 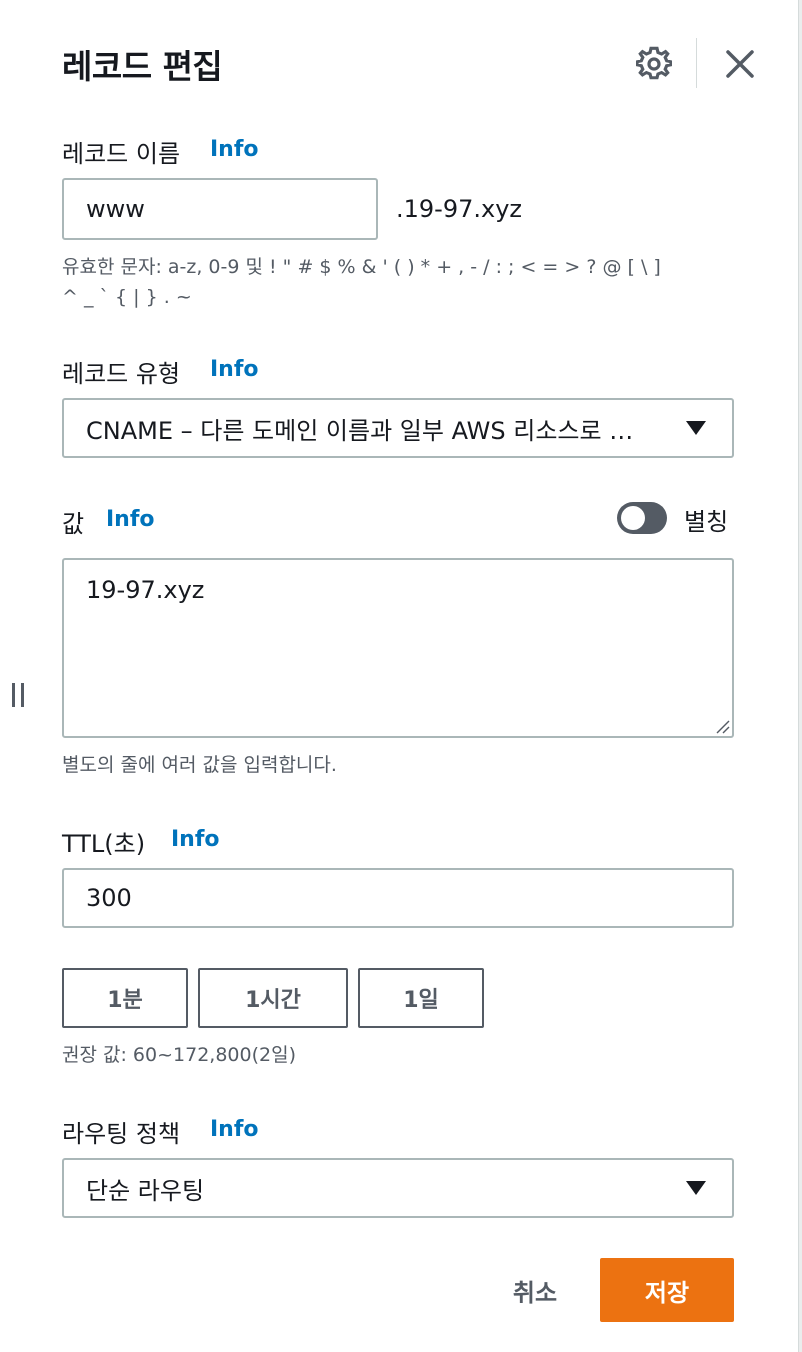 What do you see at coordinates (654, 64) in the screenshot?
I see `gear-icon` at bounding box center [654, 64].